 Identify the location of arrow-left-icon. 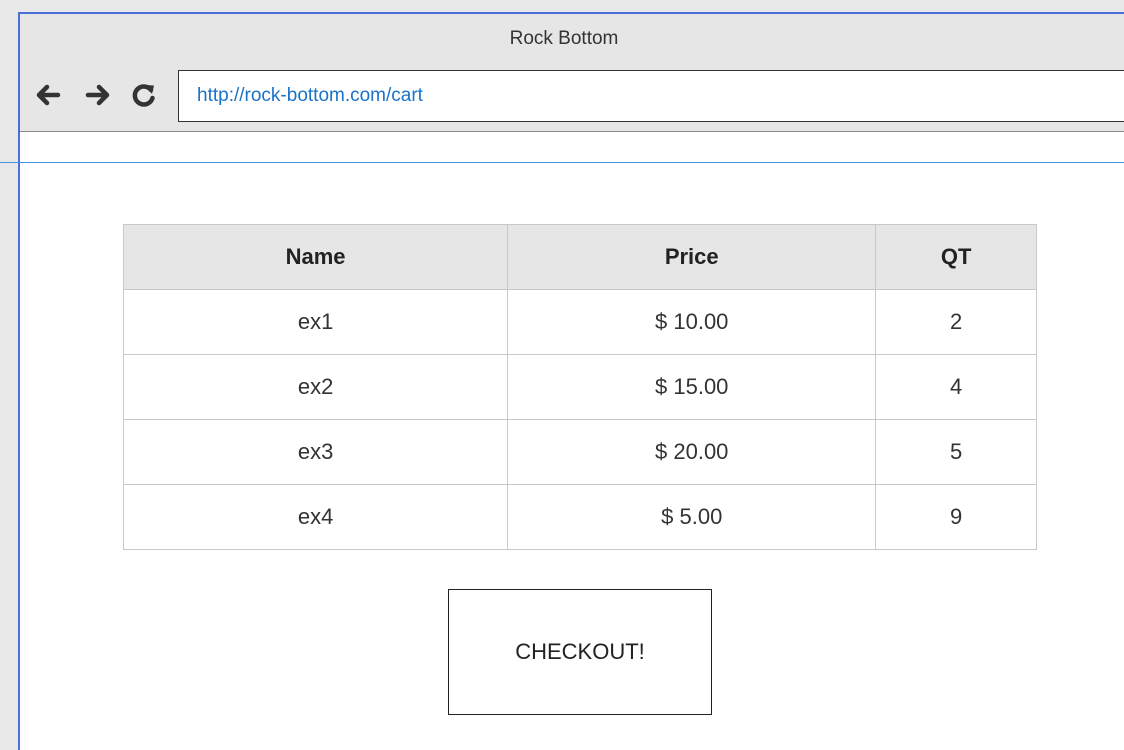
(48, 95).